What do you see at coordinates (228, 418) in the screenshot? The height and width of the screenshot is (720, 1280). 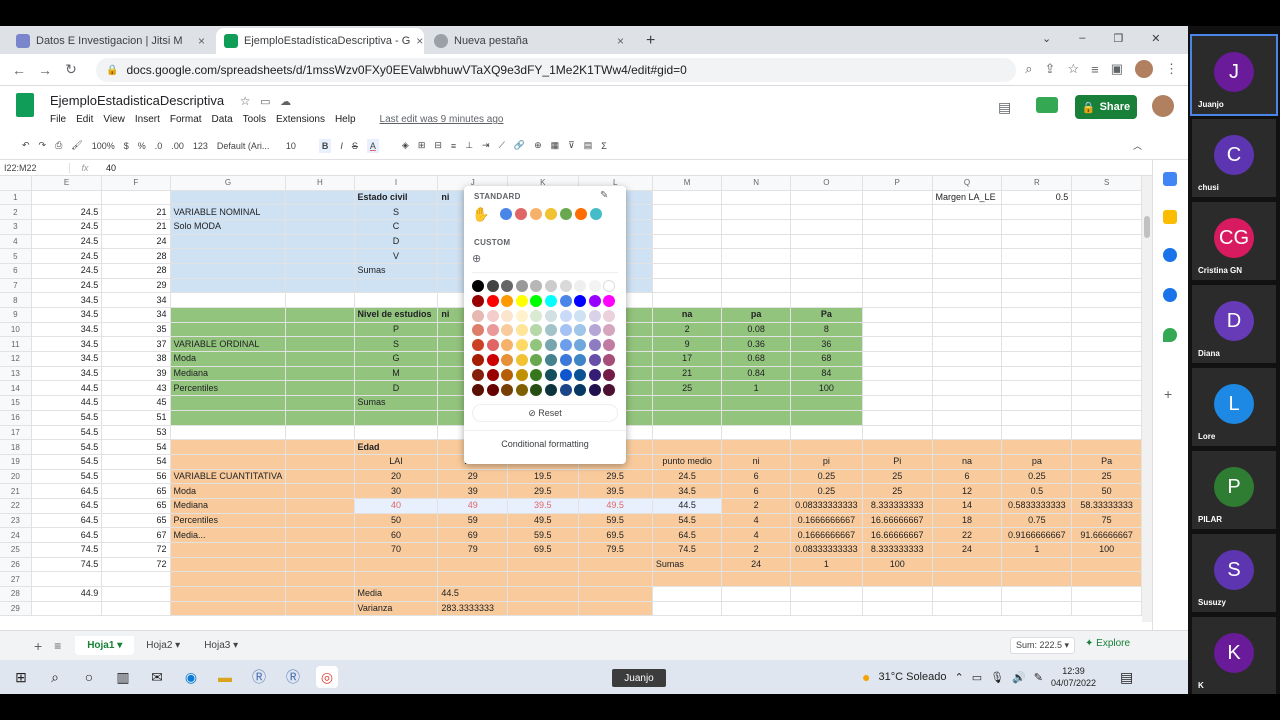 I see `cell-G16` at bounding box center [228, 418].